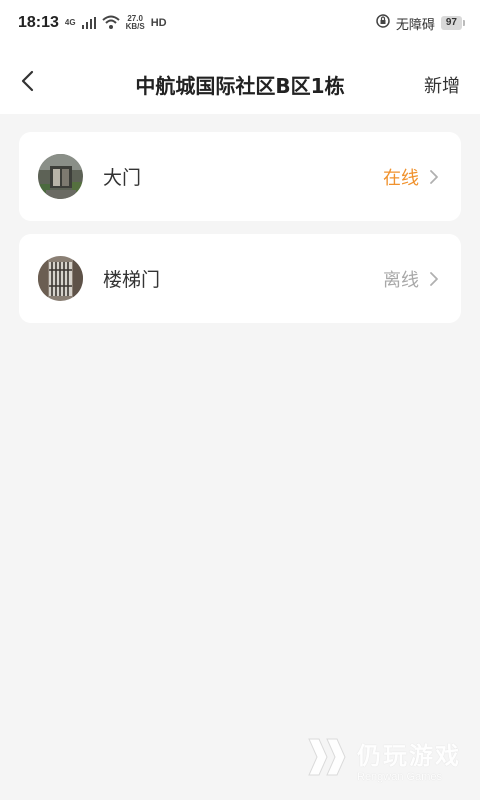 Image resolution: width=480 pixels, height=800 pixels. I want to click on device-status-badge: 在线, so click(401, 178).